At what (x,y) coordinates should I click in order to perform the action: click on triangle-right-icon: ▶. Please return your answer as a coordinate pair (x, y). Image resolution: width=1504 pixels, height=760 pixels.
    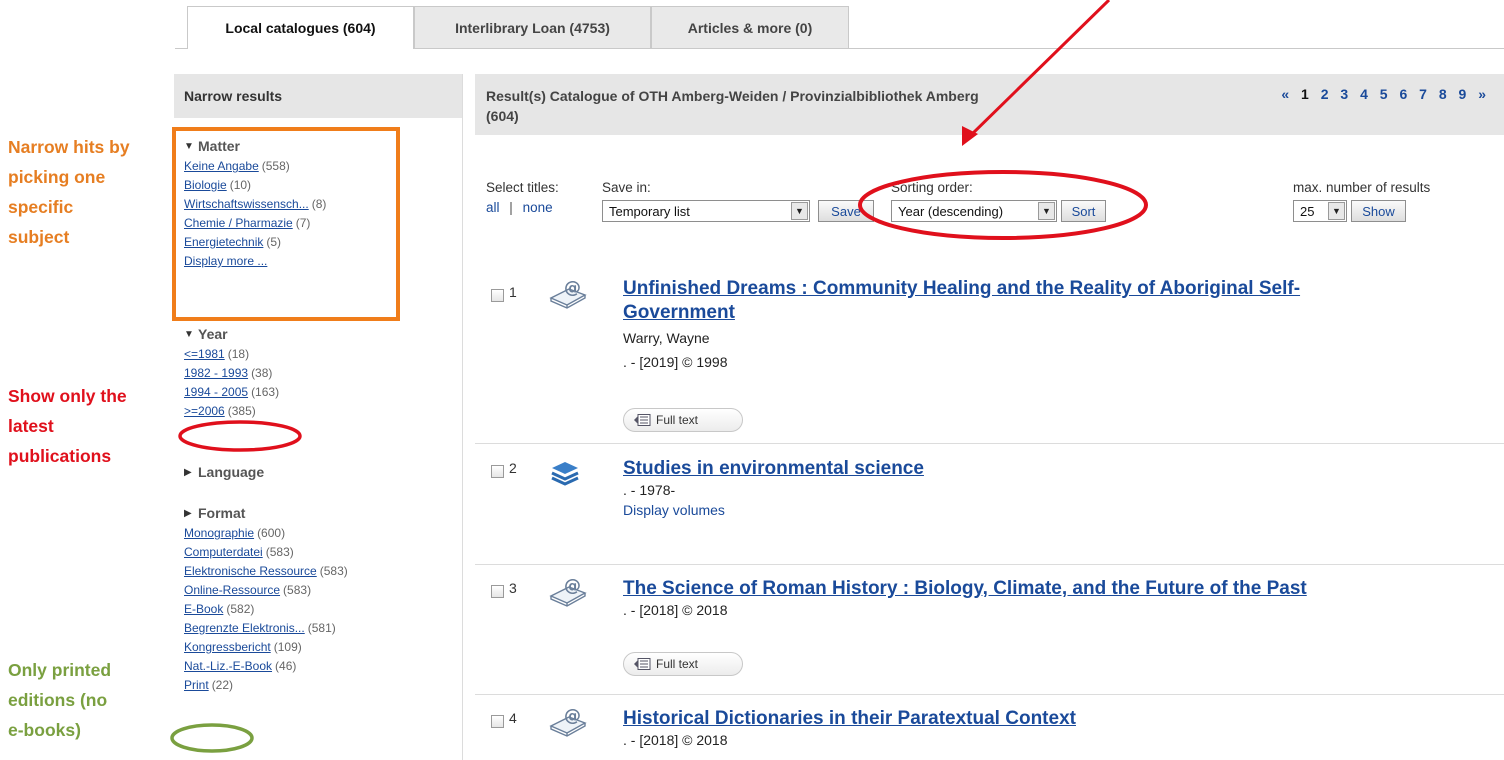
    Looking at the image, I should click on (188, 472).